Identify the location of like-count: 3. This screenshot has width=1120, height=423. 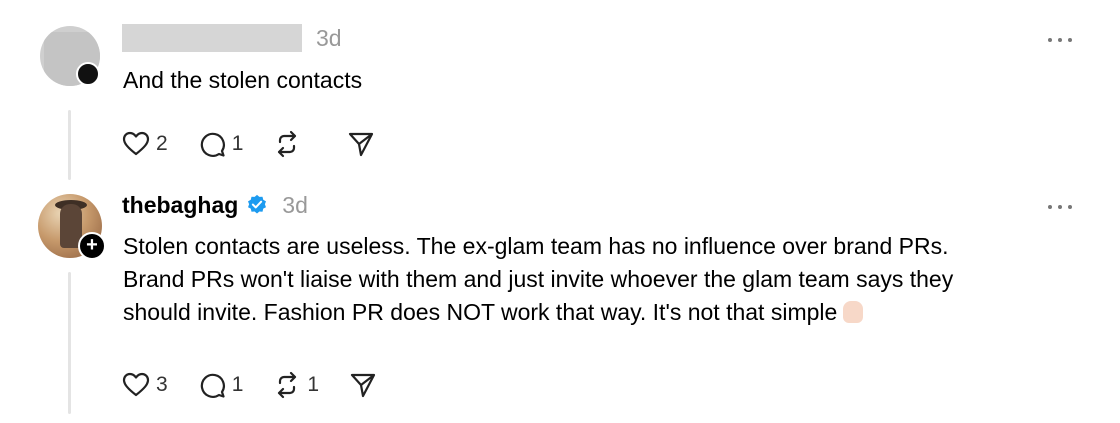
(162, 384).